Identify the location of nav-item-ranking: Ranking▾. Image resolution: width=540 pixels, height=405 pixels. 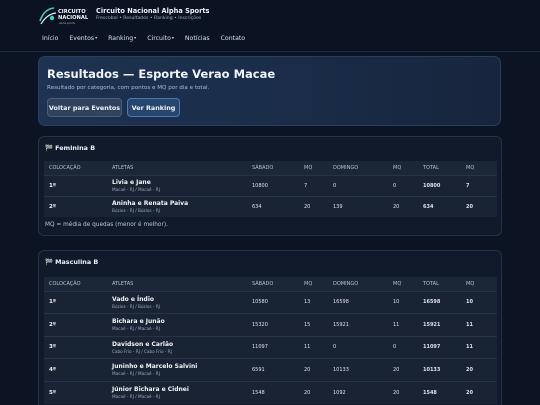
(122, 38).